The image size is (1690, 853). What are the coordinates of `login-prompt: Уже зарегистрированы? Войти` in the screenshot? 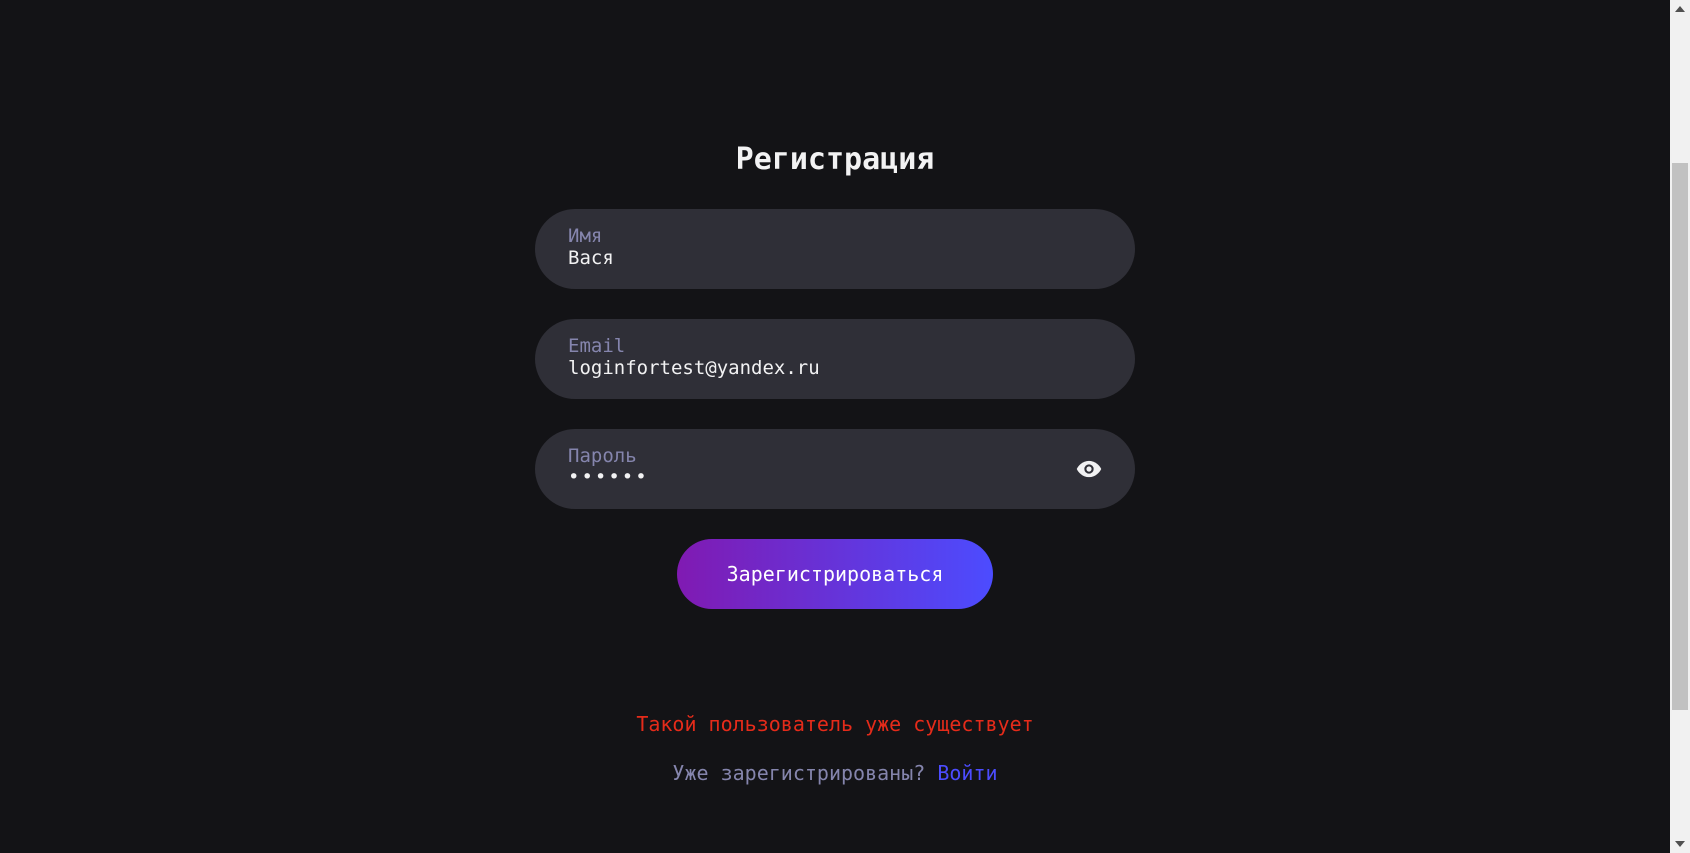 It's located at (835, 773).